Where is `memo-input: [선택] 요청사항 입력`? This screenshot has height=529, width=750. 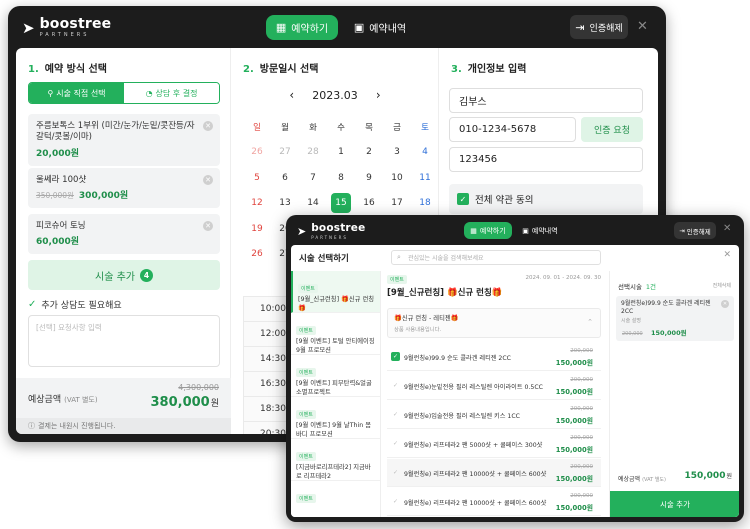 memo-input: [선택] 요청사항 입력 is located at coordinates (124, 341).